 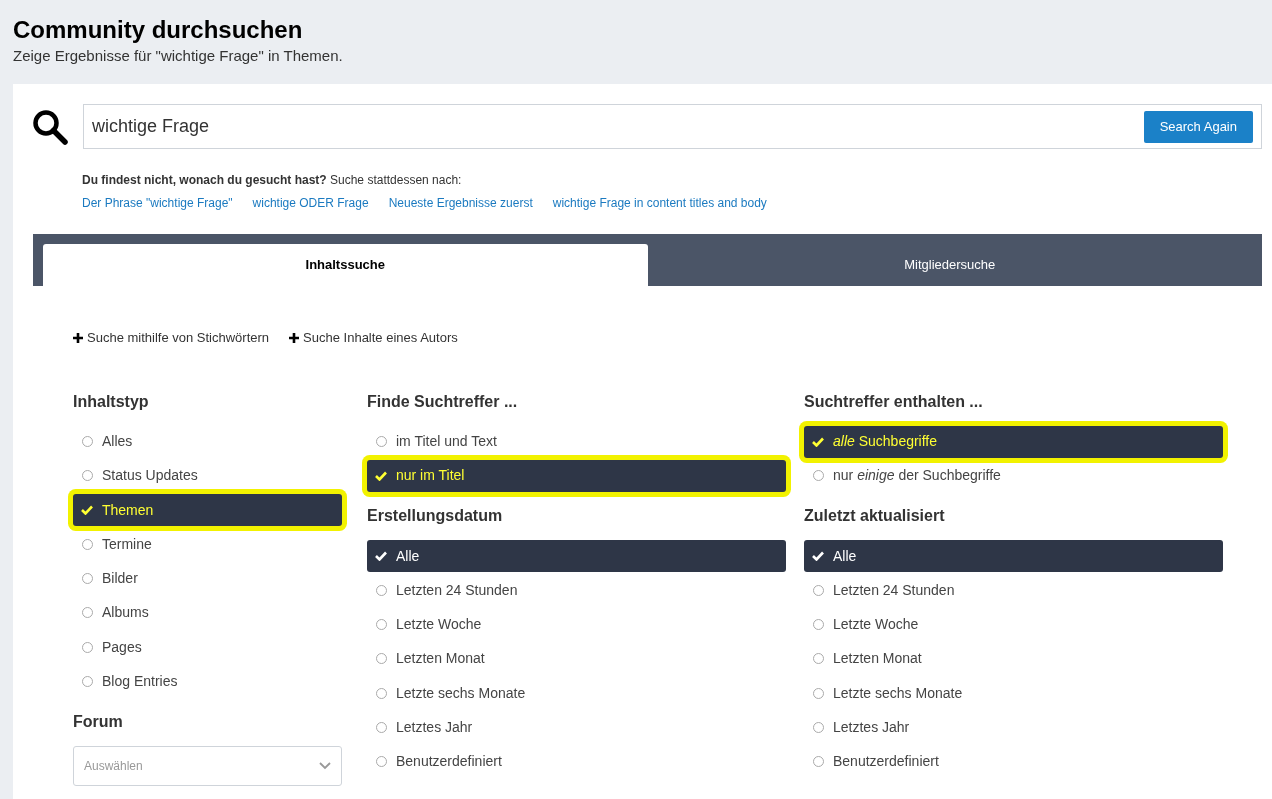 I want to click on suggestion-text: Du findest nicht, wonach du gesucht hast? Suche stattdessen nach:, so click(x=272, y=180).